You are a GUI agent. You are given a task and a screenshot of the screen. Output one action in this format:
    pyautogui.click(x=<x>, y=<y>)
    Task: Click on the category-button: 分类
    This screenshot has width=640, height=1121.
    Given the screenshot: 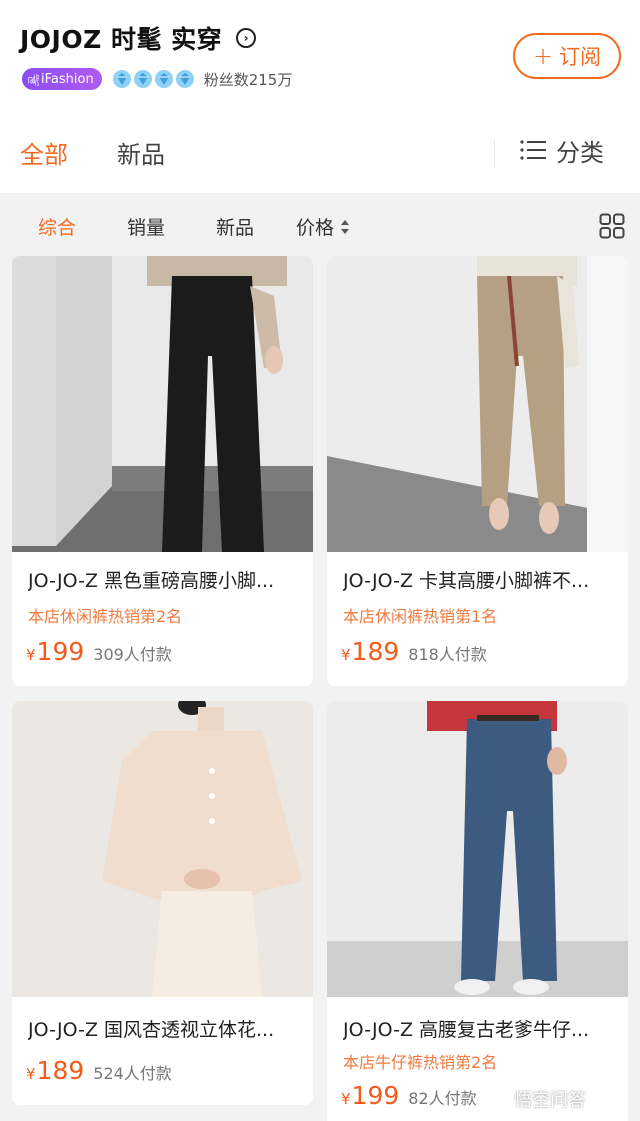 What is the action you would take?
    pyautogui.click(x=562, y=150)
    